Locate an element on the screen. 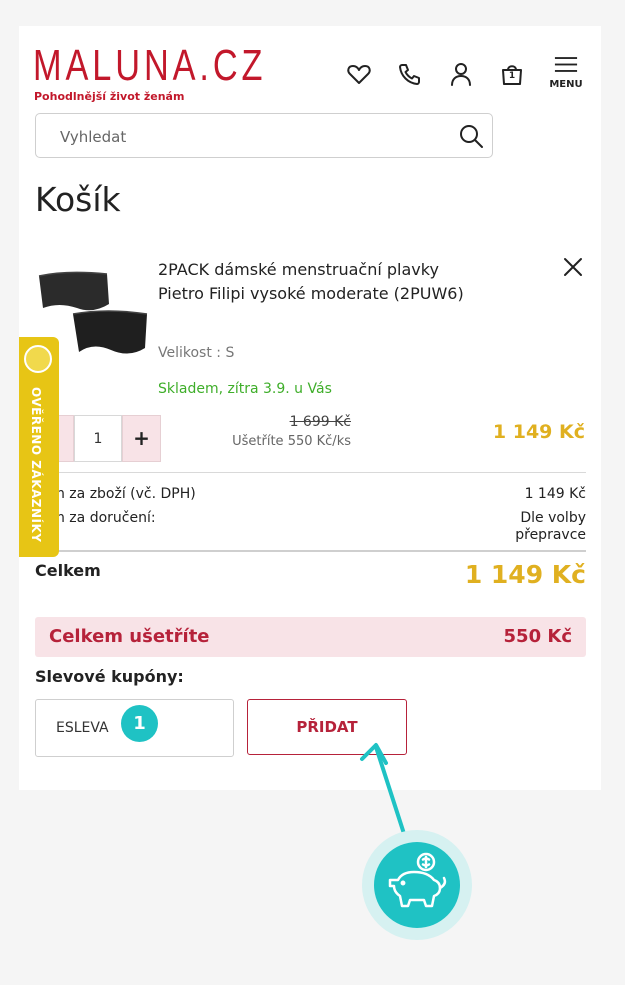 The width and height of the screenshot is (625, 985). verified-customers-label: OVĚŘENO ZÁKAZNÍKY is located at coordinates (36, 465).